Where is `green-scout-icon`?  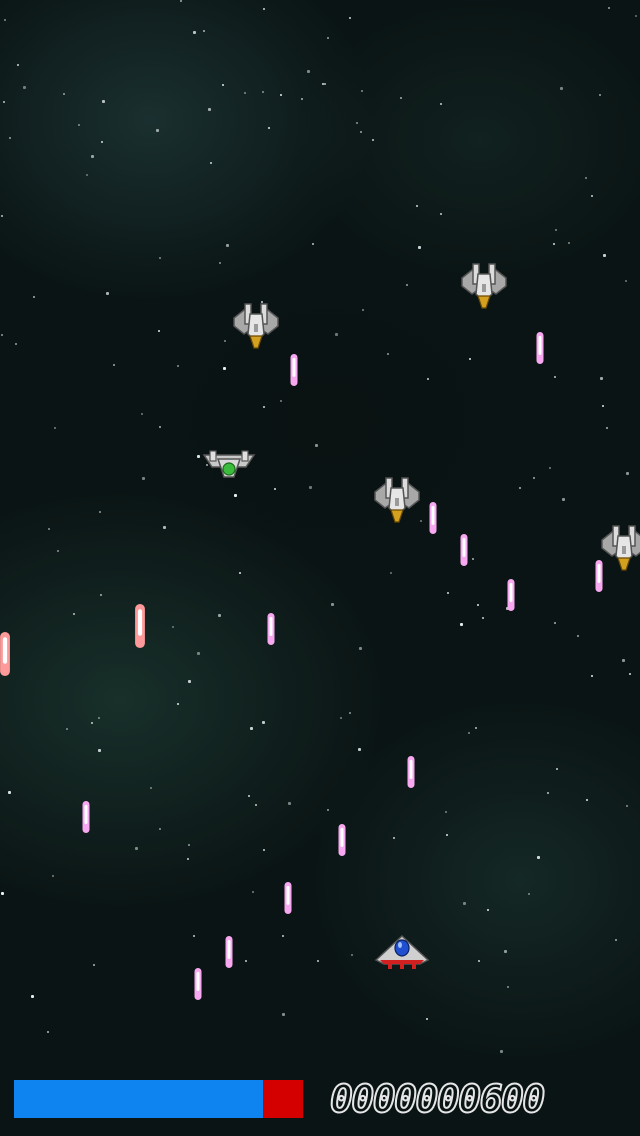 green-scout-icon is located at coordinates (229, 464).